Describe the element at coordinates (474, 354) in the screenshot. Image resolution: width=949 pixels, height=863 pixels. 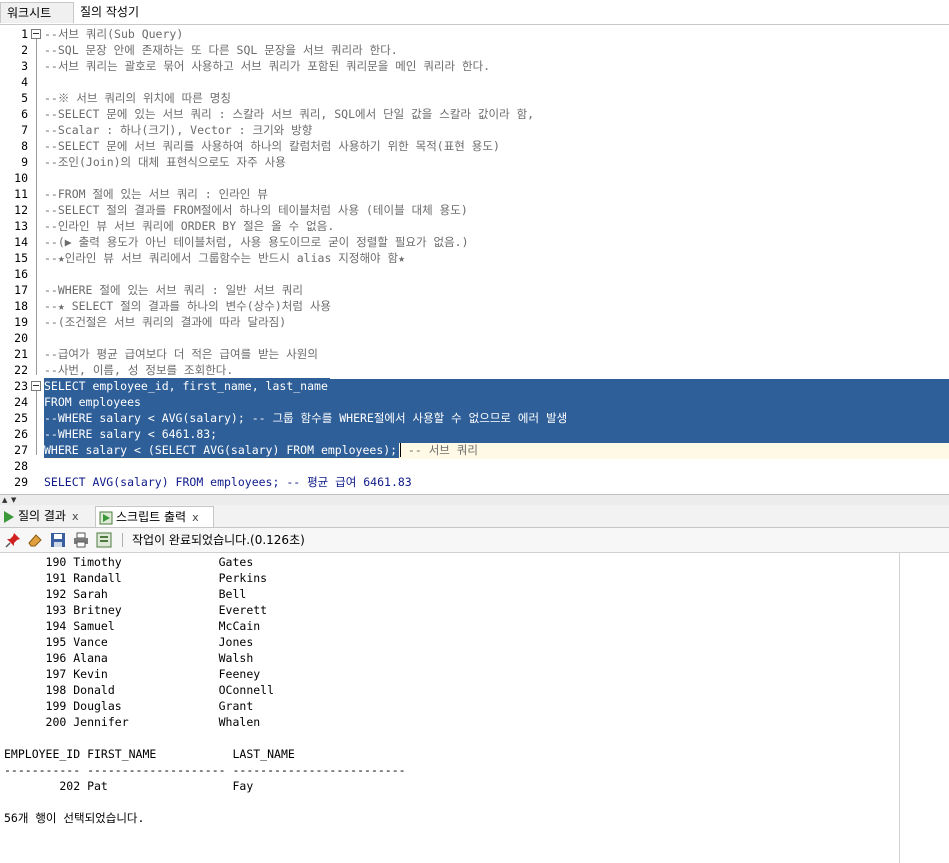
I see `code-line: 21 --급여가 평균 급여보다 더 적은 급여를 받는 사원의` at that location.